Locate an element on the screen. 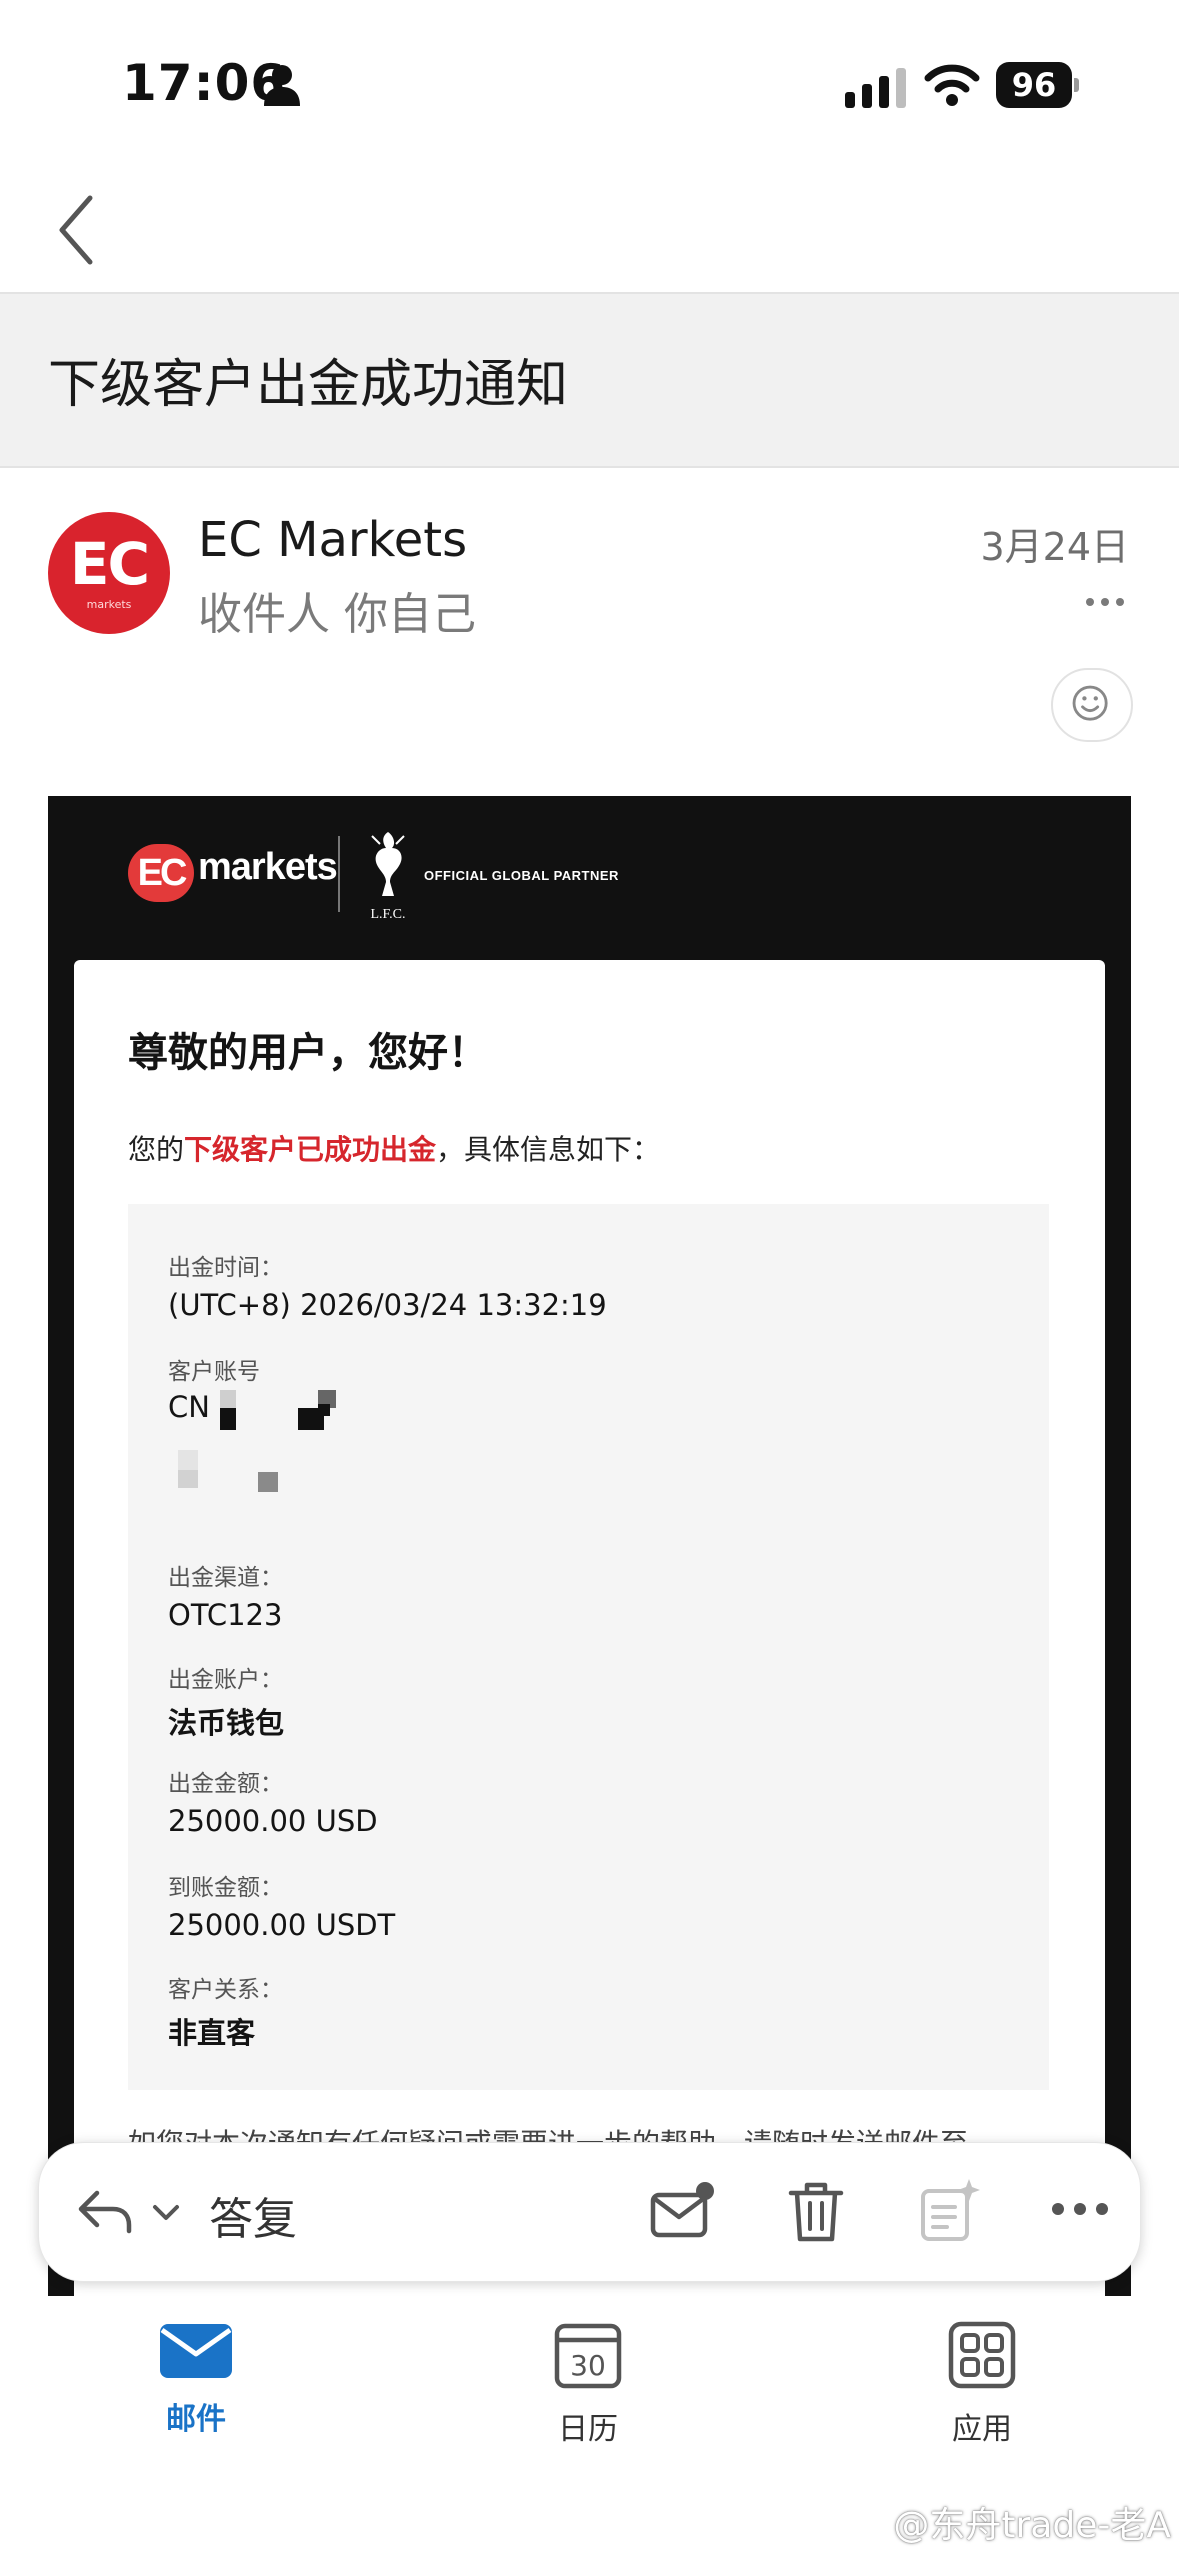  sender-name: EC Markets is located at coordinates (332, 540).